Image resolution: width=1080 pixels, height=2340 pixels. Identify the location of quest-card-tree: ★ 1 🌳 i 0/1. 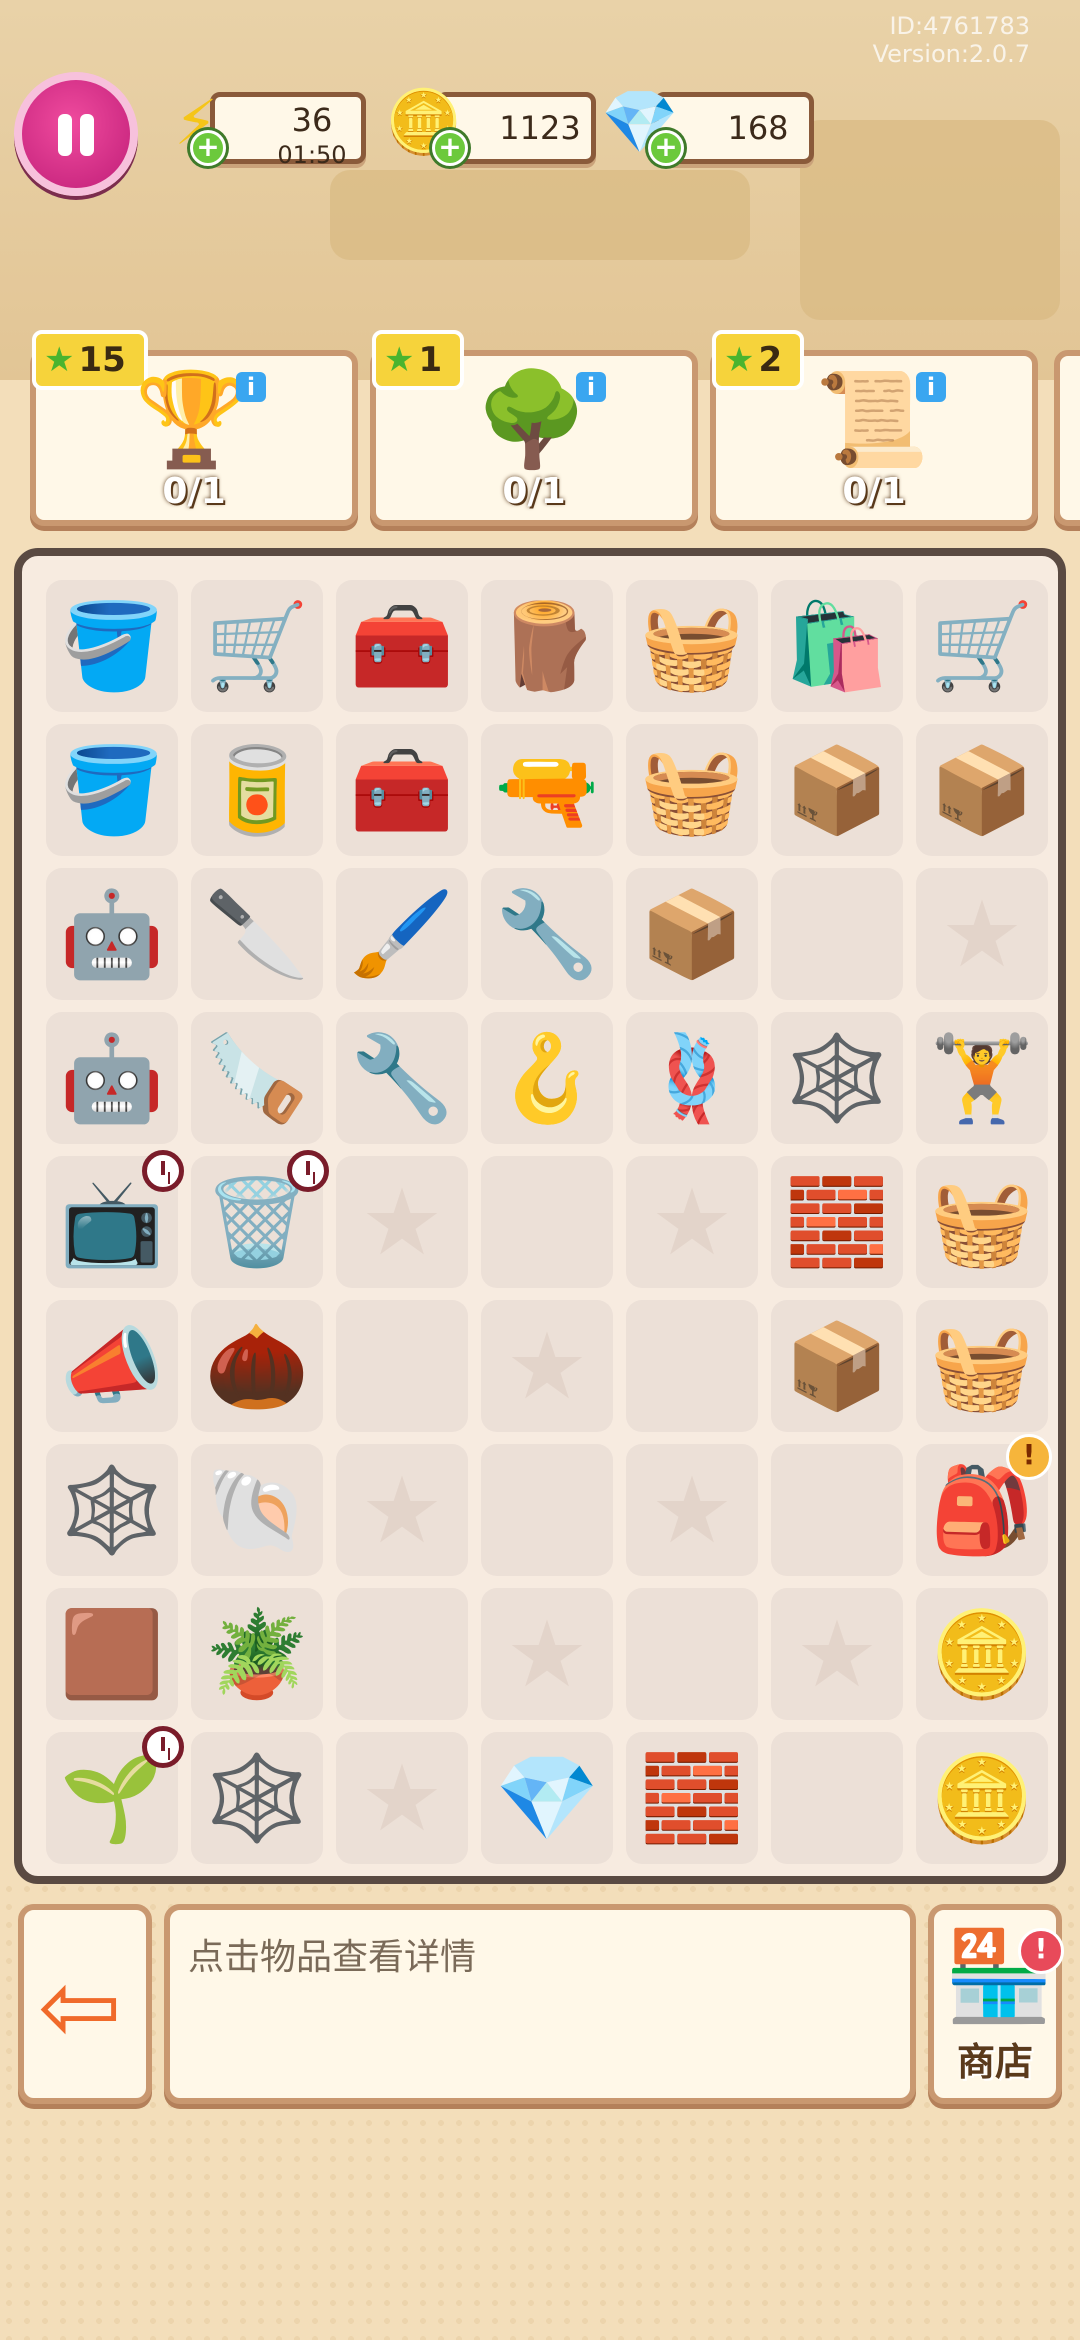
(534, 428).